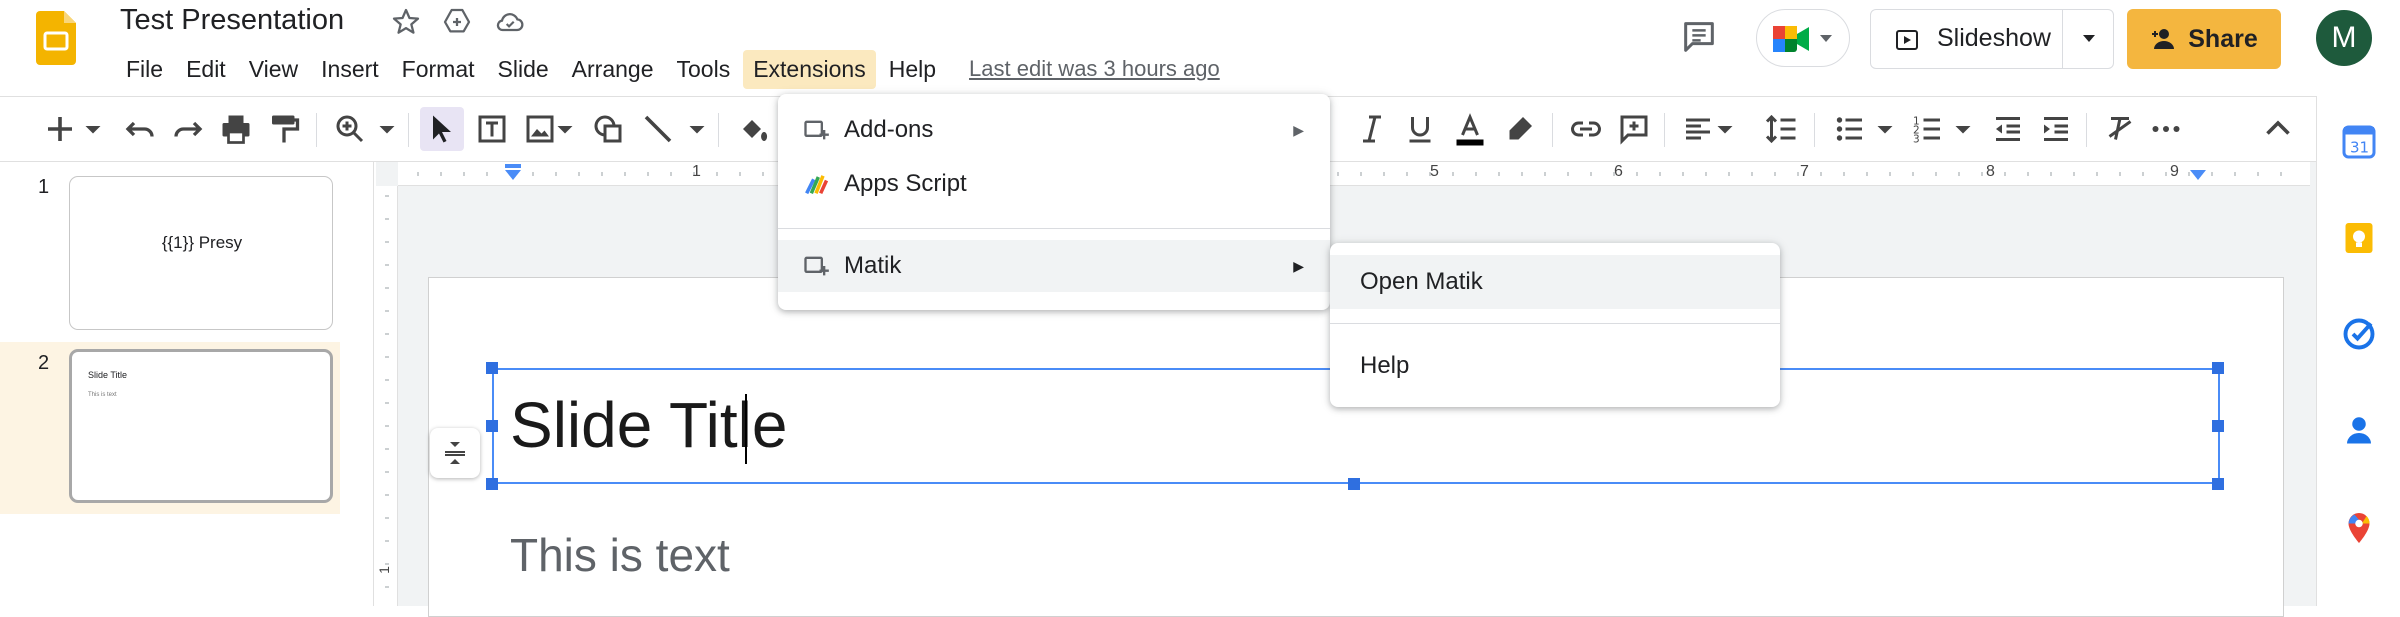 This screenshot has width=2400, height=617. I want to click on play-presentation-icon, so click(1907, 40).